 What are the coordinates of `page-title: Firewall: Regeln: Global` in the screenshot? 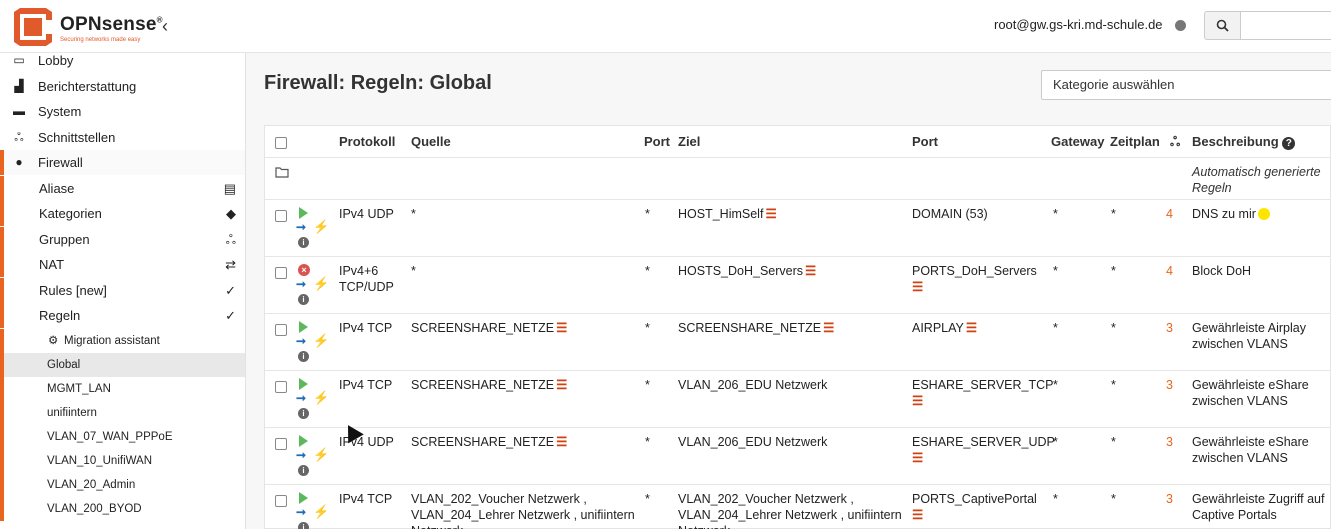 It's located at (378, 83).